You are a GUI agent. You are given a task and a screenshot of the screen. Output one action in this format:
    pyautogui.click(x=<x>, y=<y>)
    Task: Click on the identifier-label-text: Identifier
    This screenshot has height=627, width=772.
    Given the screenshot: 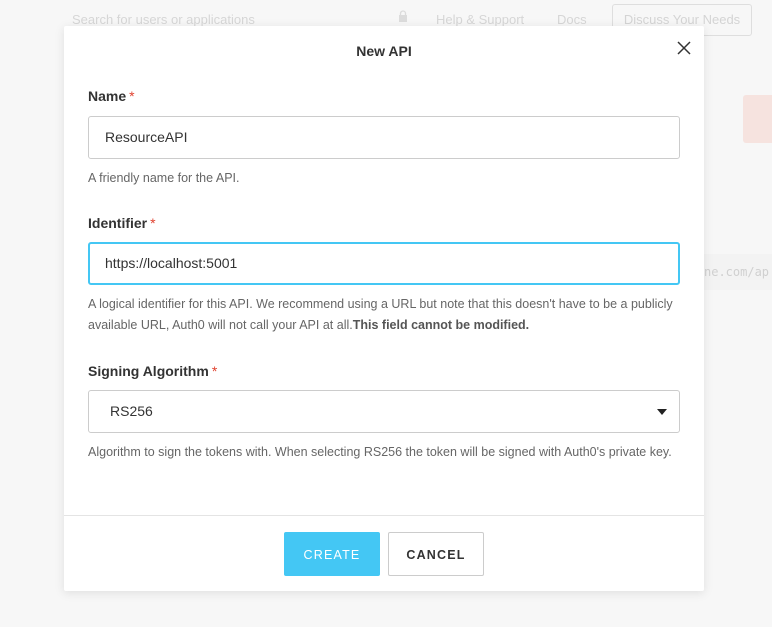 What is the action you would take?
    pyautogui.click(x=118, y=223)
    